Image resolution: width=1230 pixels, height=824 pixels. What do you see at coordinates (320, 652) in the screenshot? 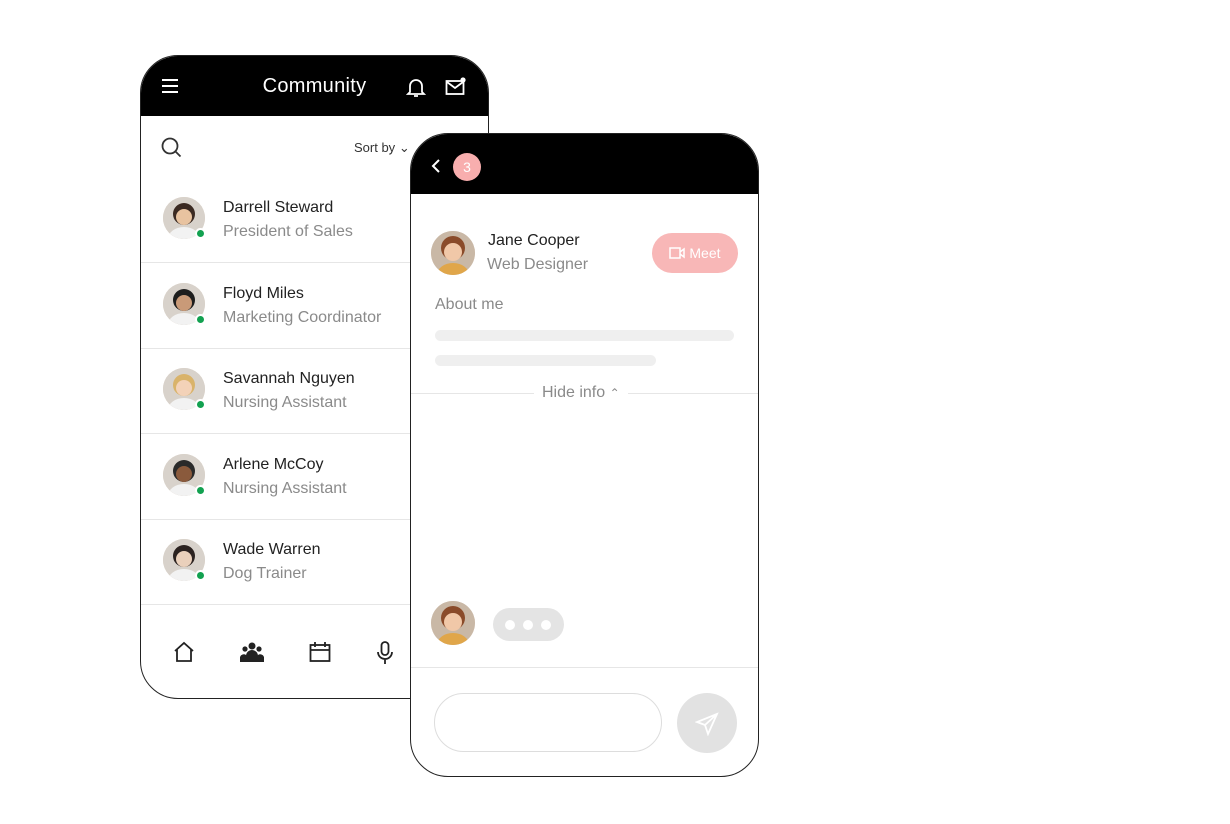
I see `calendar-icon` at bounding box center [320, 652].